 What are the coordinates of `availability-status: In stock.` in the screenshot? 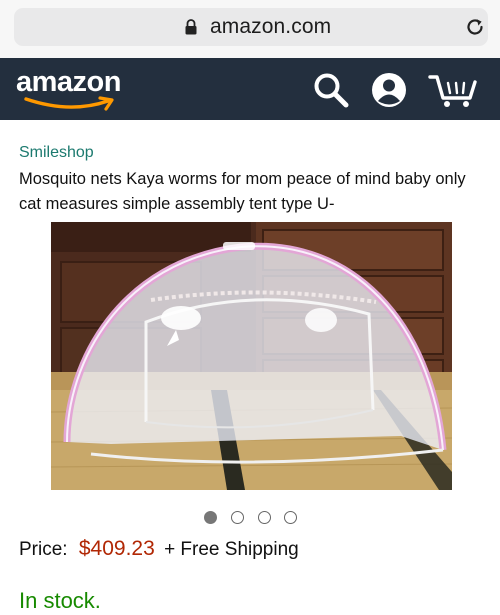 It's located at (60, 600).